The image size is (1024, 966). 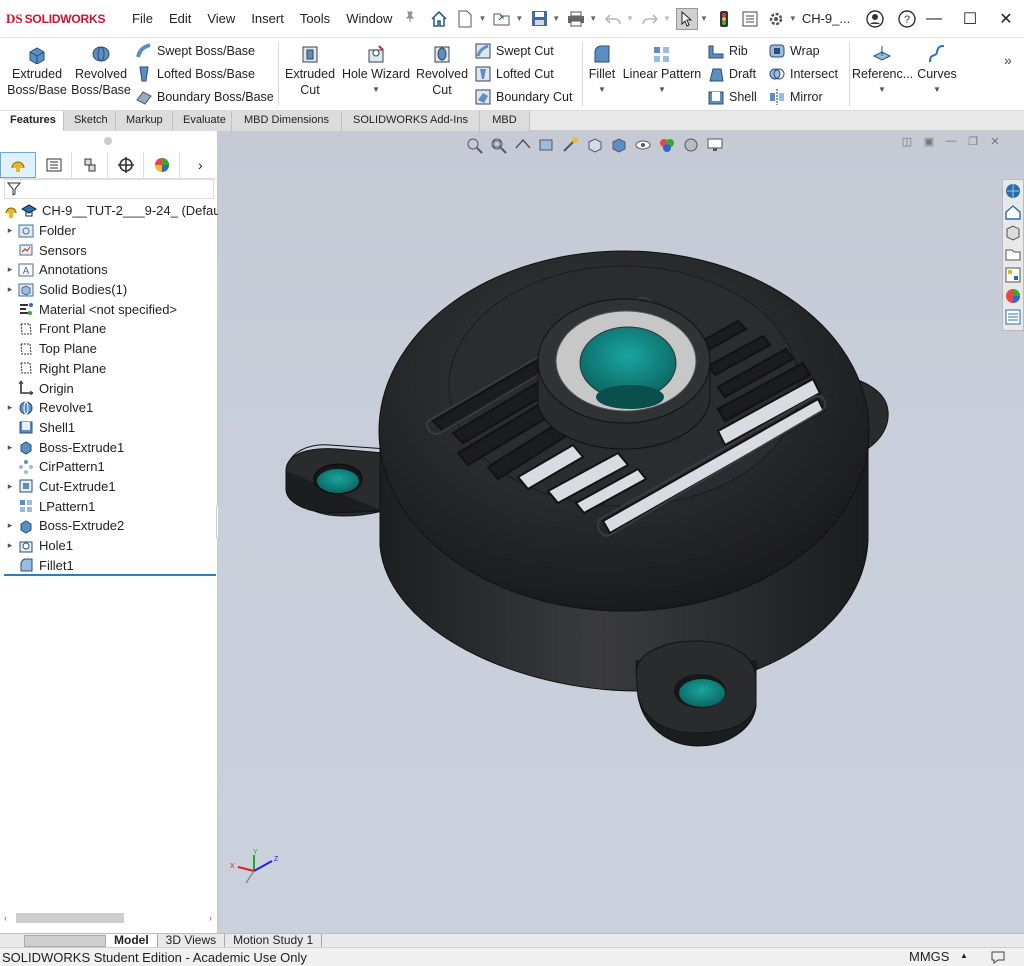 I want to click on swept-cut-button: Swept Cut, so click(x=514, y=51).